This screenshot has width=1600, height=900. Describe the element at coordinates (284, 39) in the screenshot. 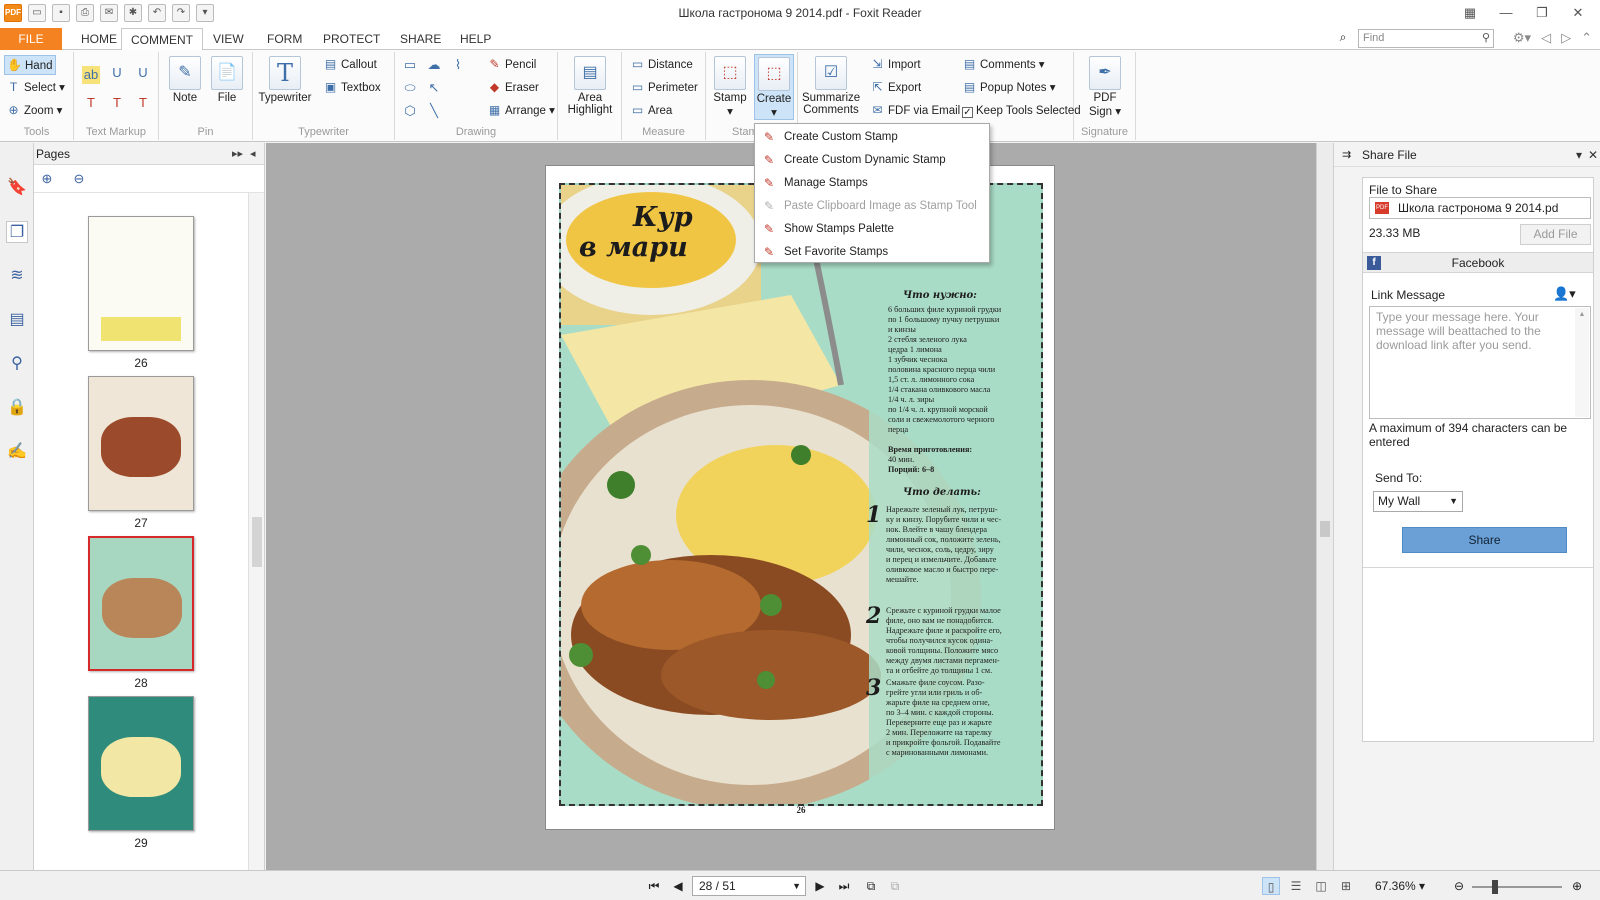

I see `tab-form: FORM` at that location.